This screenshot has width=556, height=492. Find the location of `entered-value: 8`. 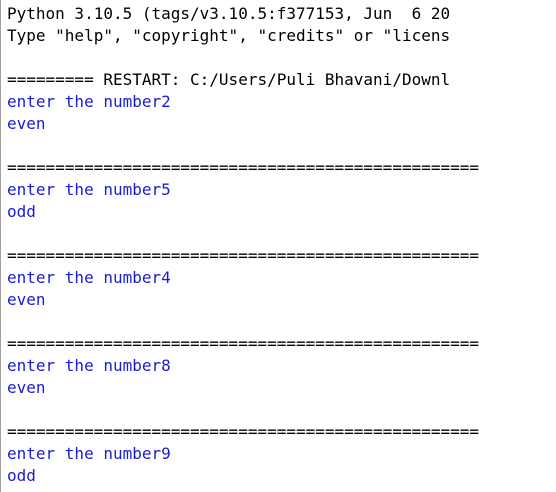

entered-value: 8 is located at coordinates (166, 365).